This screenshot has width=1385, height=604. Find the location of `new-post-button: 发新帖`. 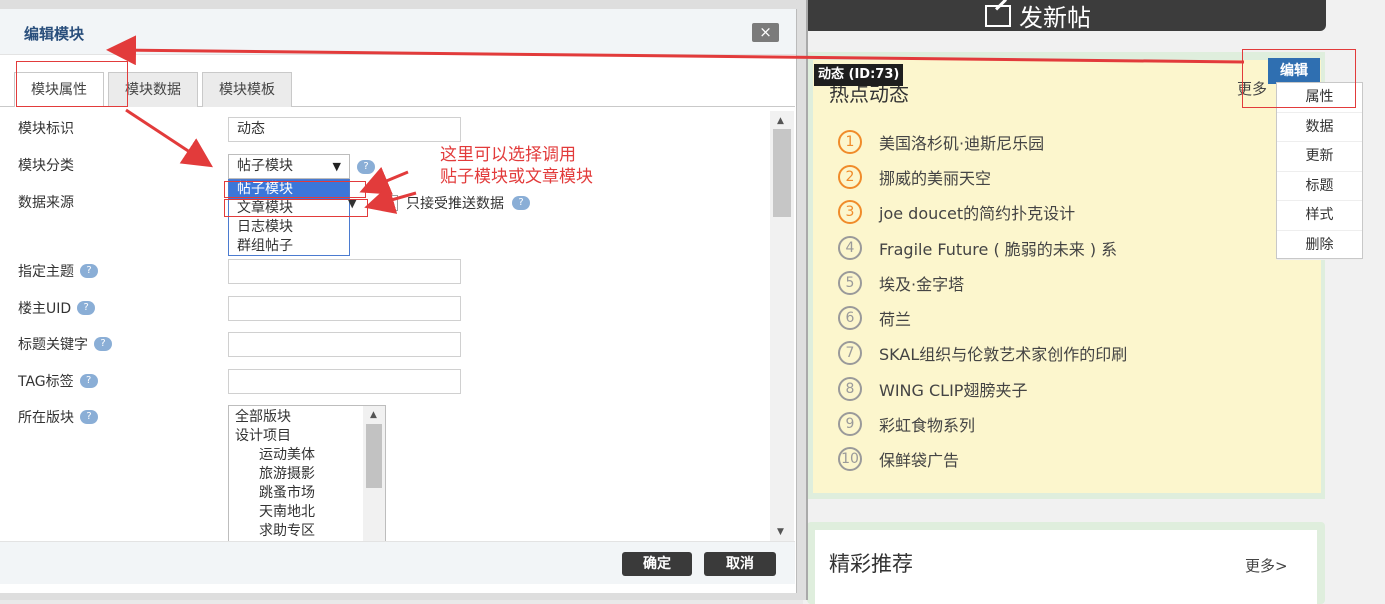

new-post-button: 发新帖 is located at coordinates (1064, 16).